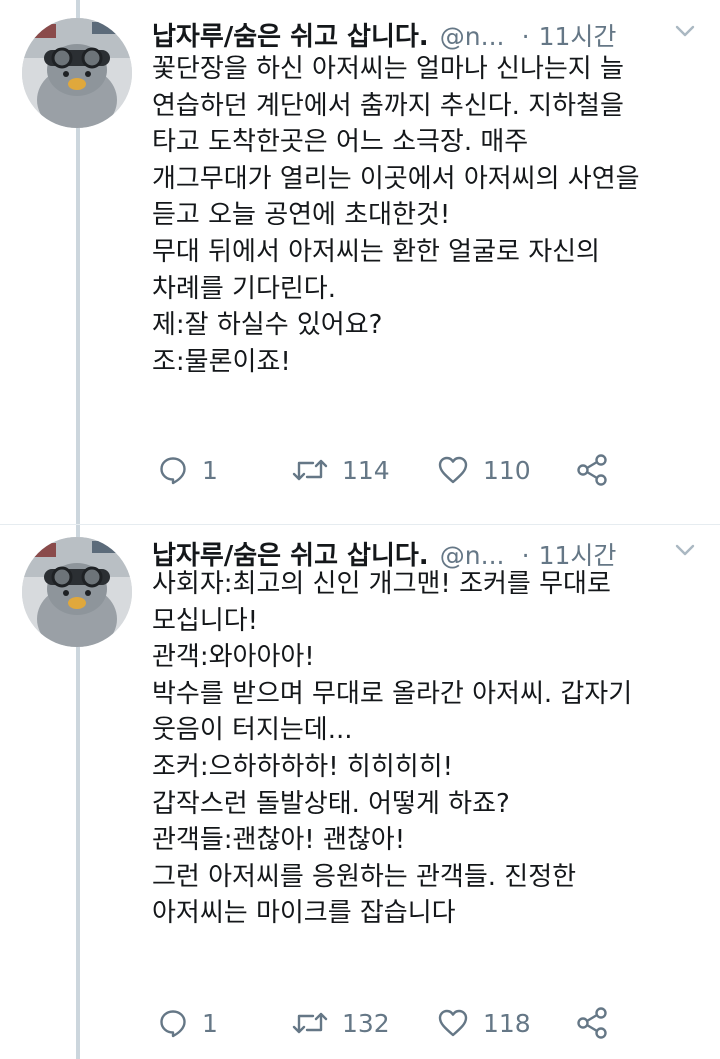  Describe the element at coordinates (205, 620) in the screenshot. I see `tweet-text-line: 모십니다!` at that location.